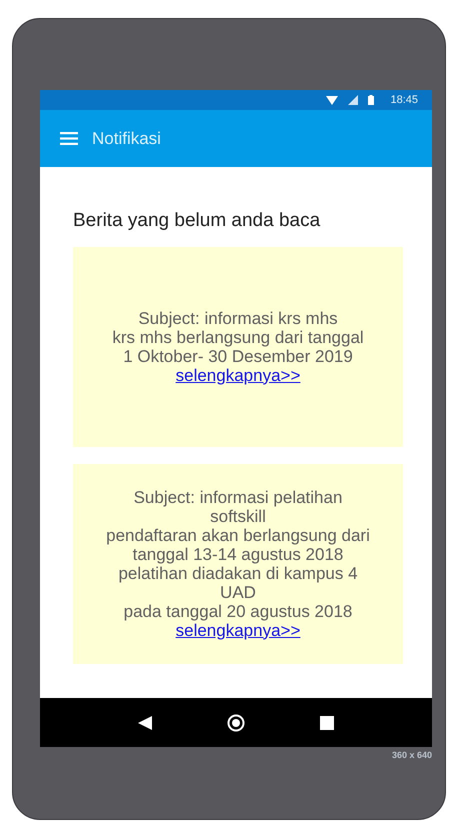  Describe the element at coordinates (238, 318) in the screenshot. I see `news-text-line: Subject: informasi krs mhs` at that location.